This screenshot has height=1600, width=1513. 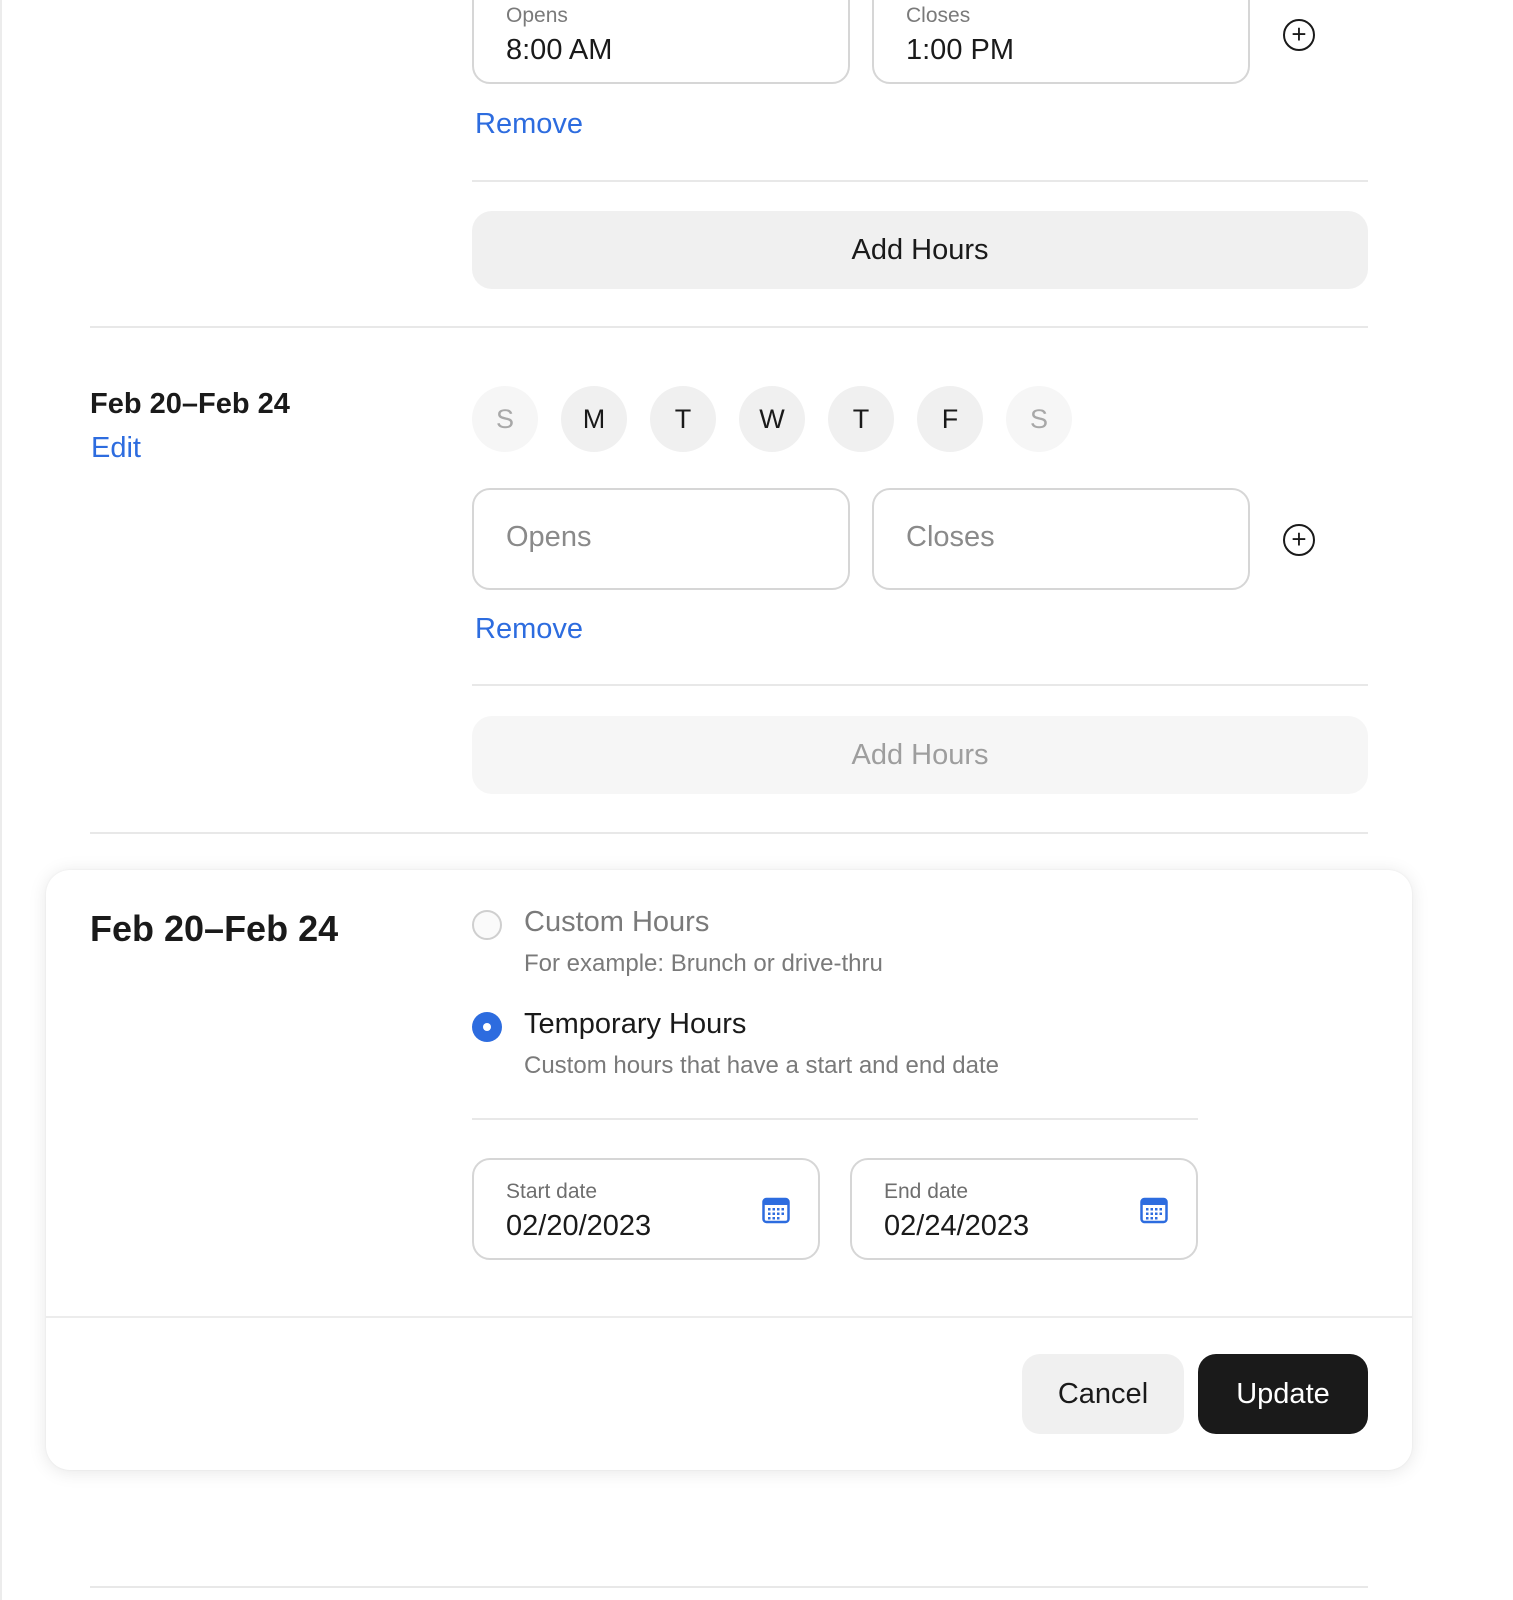 I want to click on end-date-value: 02/24/2023, so click(x=957, y=1226).